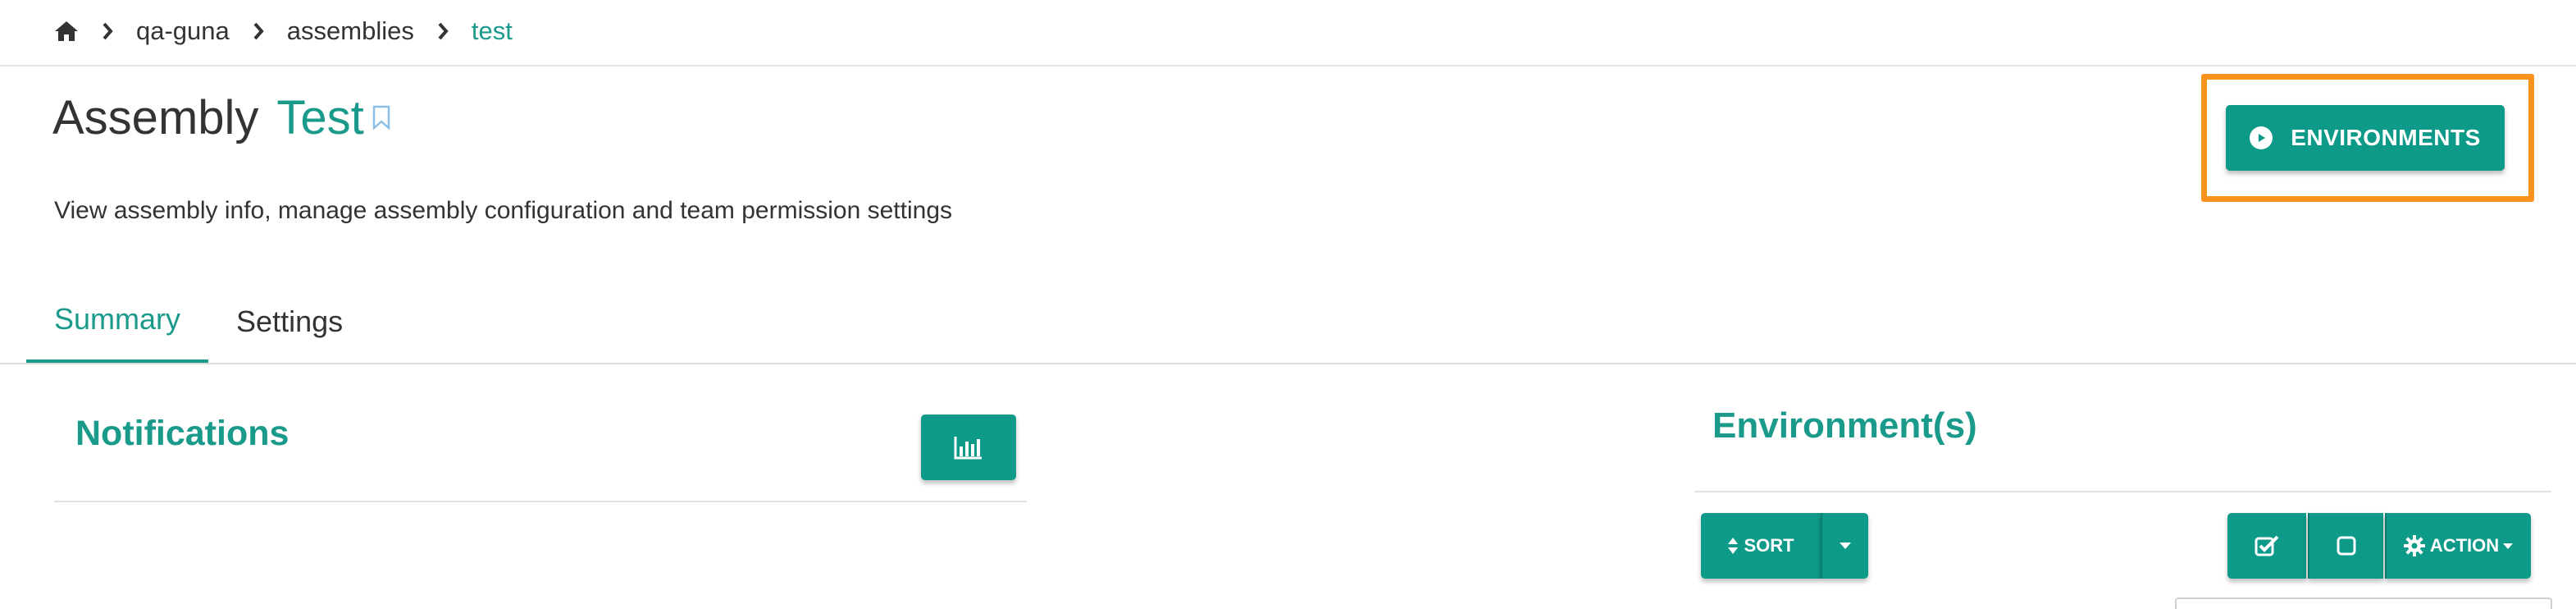 This screenshot has width=2576, height=609. I want to click on page-title: Assembly Test, so click(221, 127).